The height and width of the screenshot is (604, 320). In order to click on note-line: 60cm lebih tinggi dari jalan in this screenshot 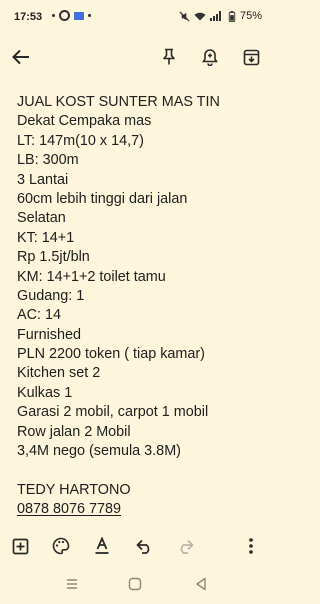, I will do `click(102, 198)`.